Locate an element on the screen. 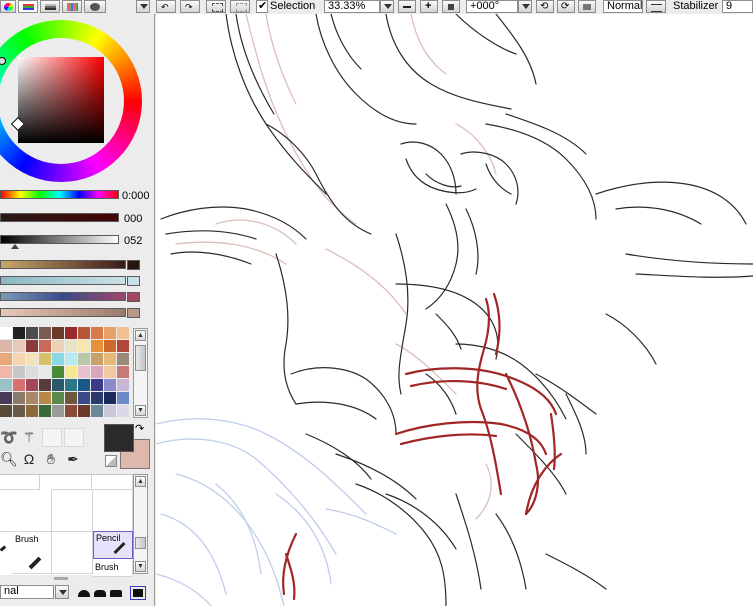  zoom-reset-button is located at coordinates (451, 6).